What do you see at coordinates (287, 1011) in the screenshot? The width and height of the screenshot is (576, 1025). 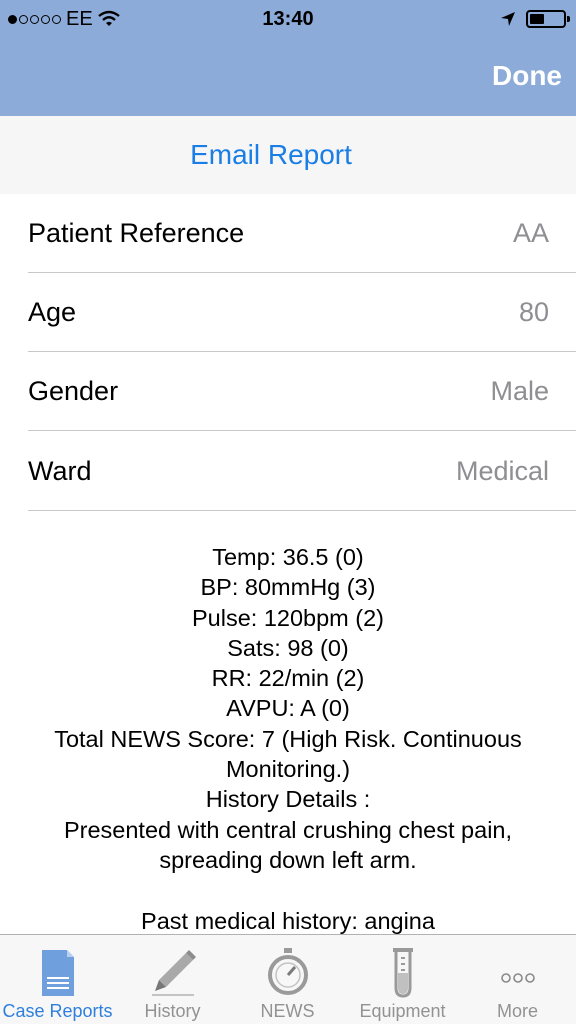 I see `tab-label: NEWS` at bounding box center [287, 1011].